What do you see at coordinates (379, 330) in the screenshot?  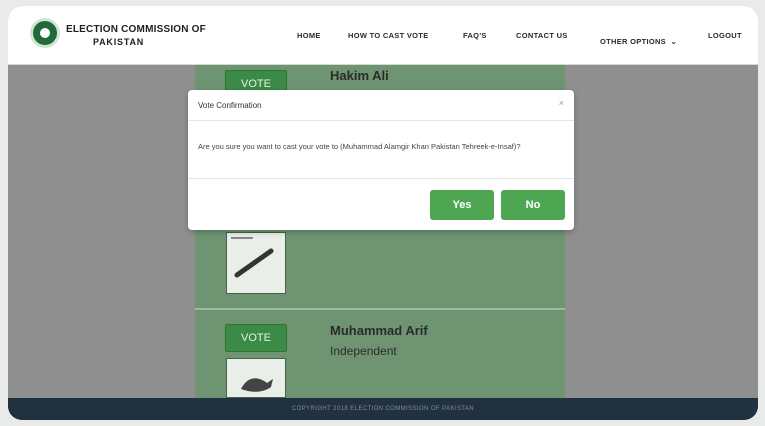 I see `candidate-name: Muhammad Arif` at bounding box center [379, 330].